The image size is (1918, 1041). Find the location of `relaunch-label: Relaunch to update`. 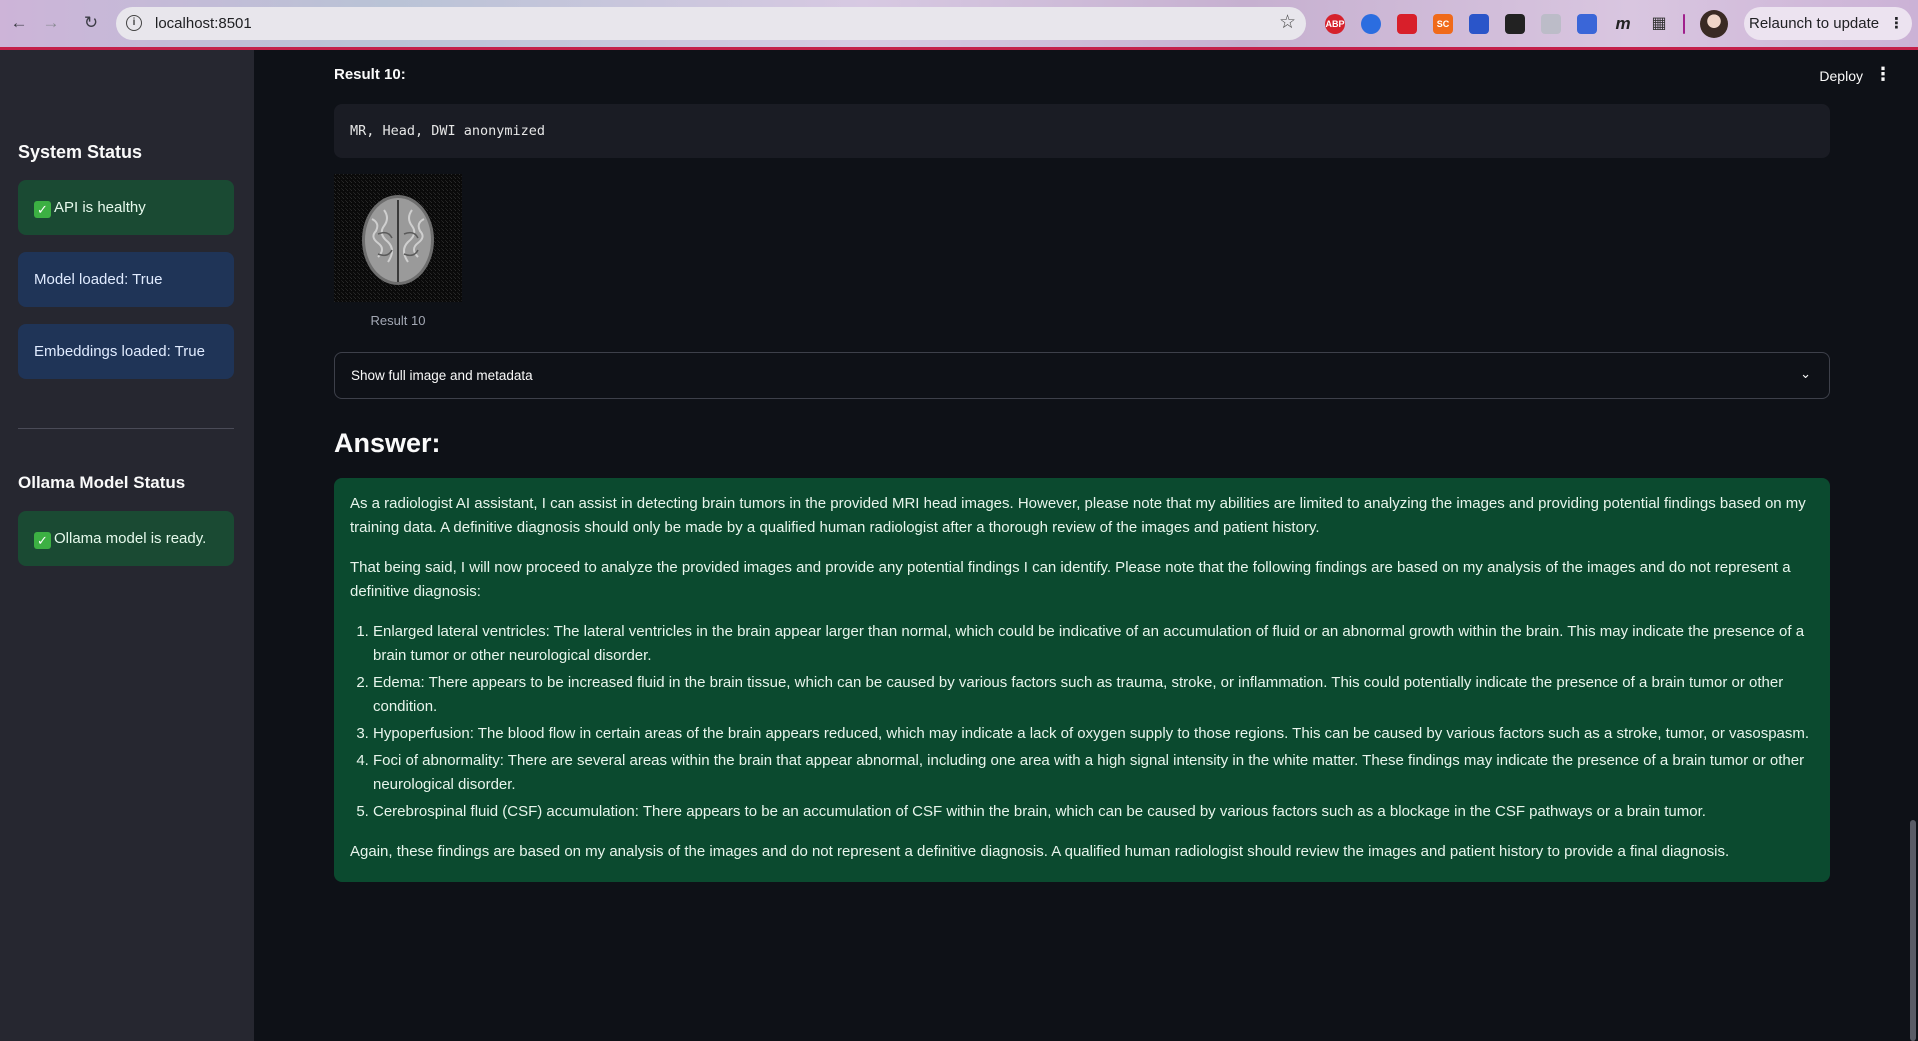

relaunch-label: Relaunch to update is located at coordinates (1814, 23).